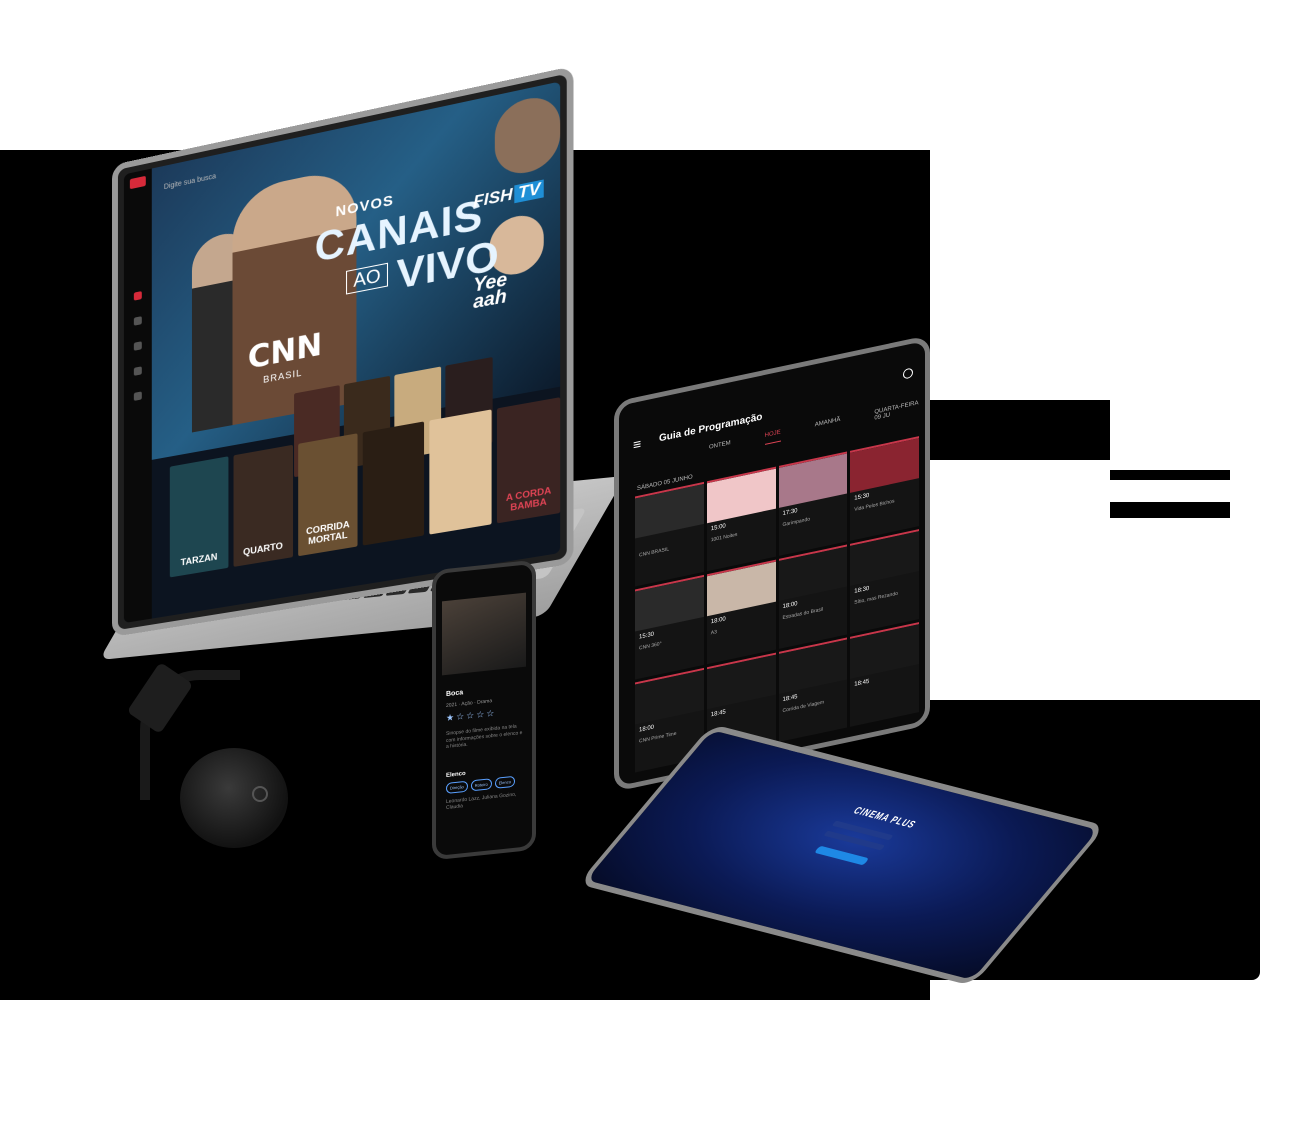 The image size is (1290, 1132). I want to click on sidebar, so click(137, 396).